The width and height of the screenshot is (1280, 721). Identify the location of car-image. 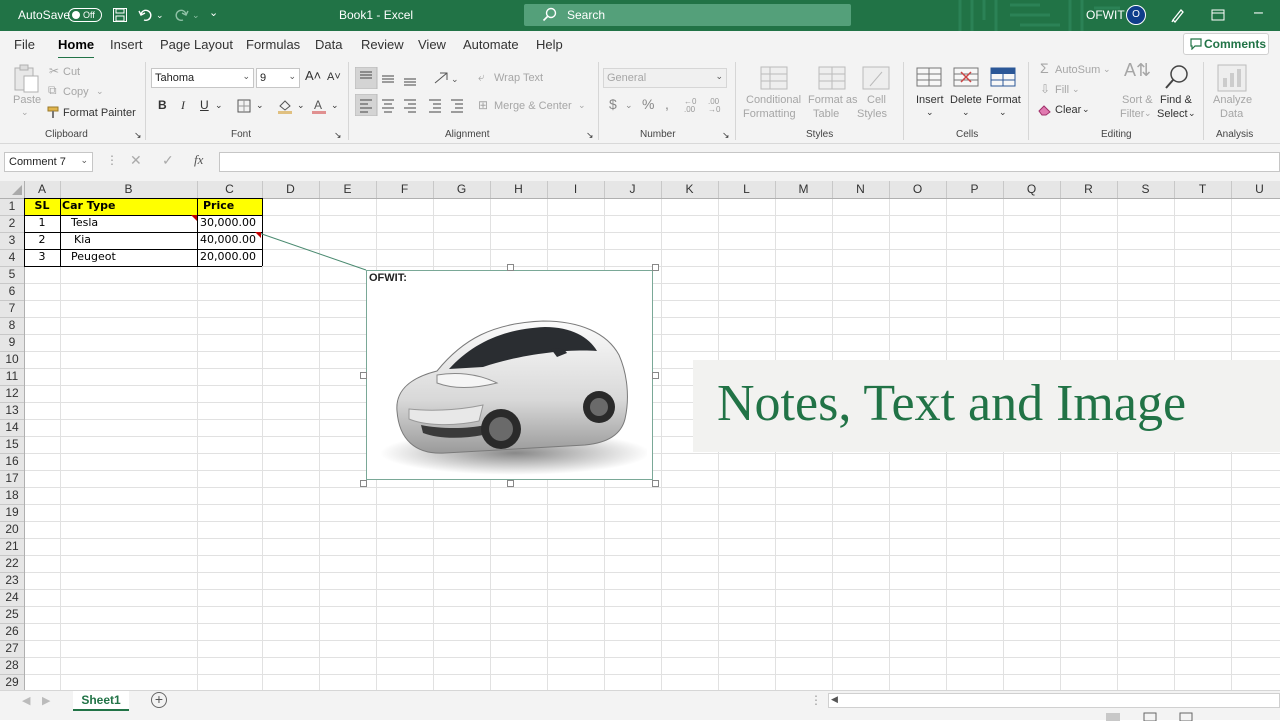
(513, 397).